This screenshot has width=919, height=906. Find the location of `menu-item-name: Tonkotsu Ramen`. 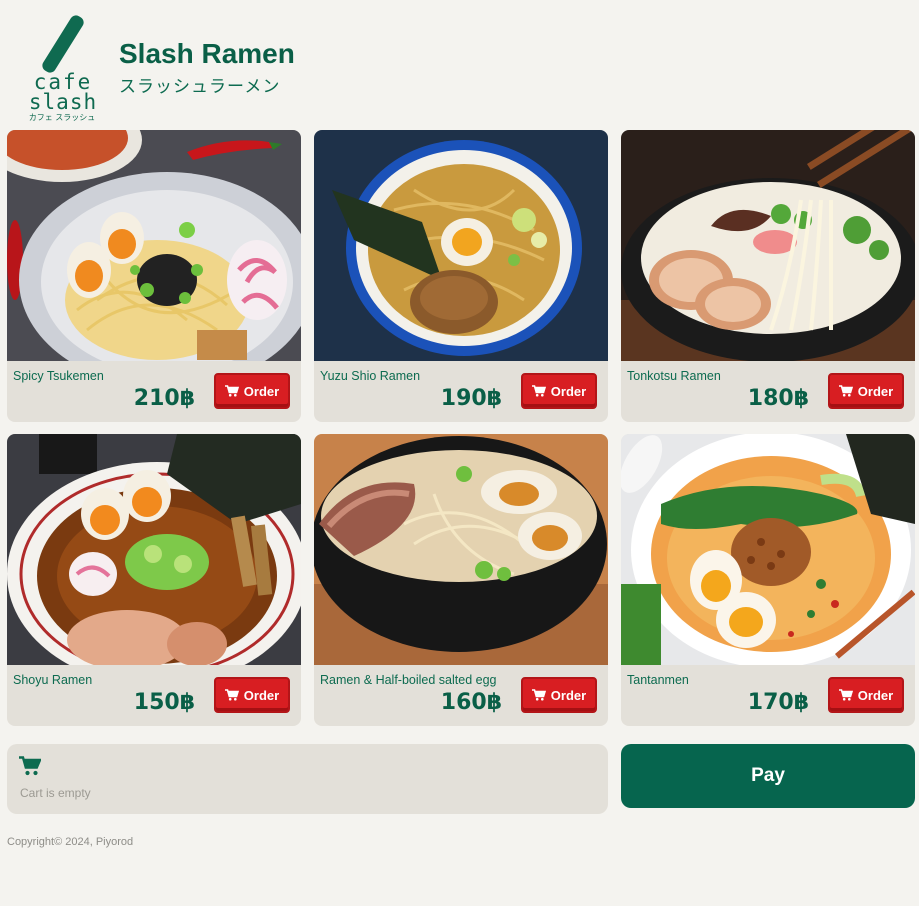

menu-item-name: Tonkotsu Ramen is located at coordinates (674, 376).